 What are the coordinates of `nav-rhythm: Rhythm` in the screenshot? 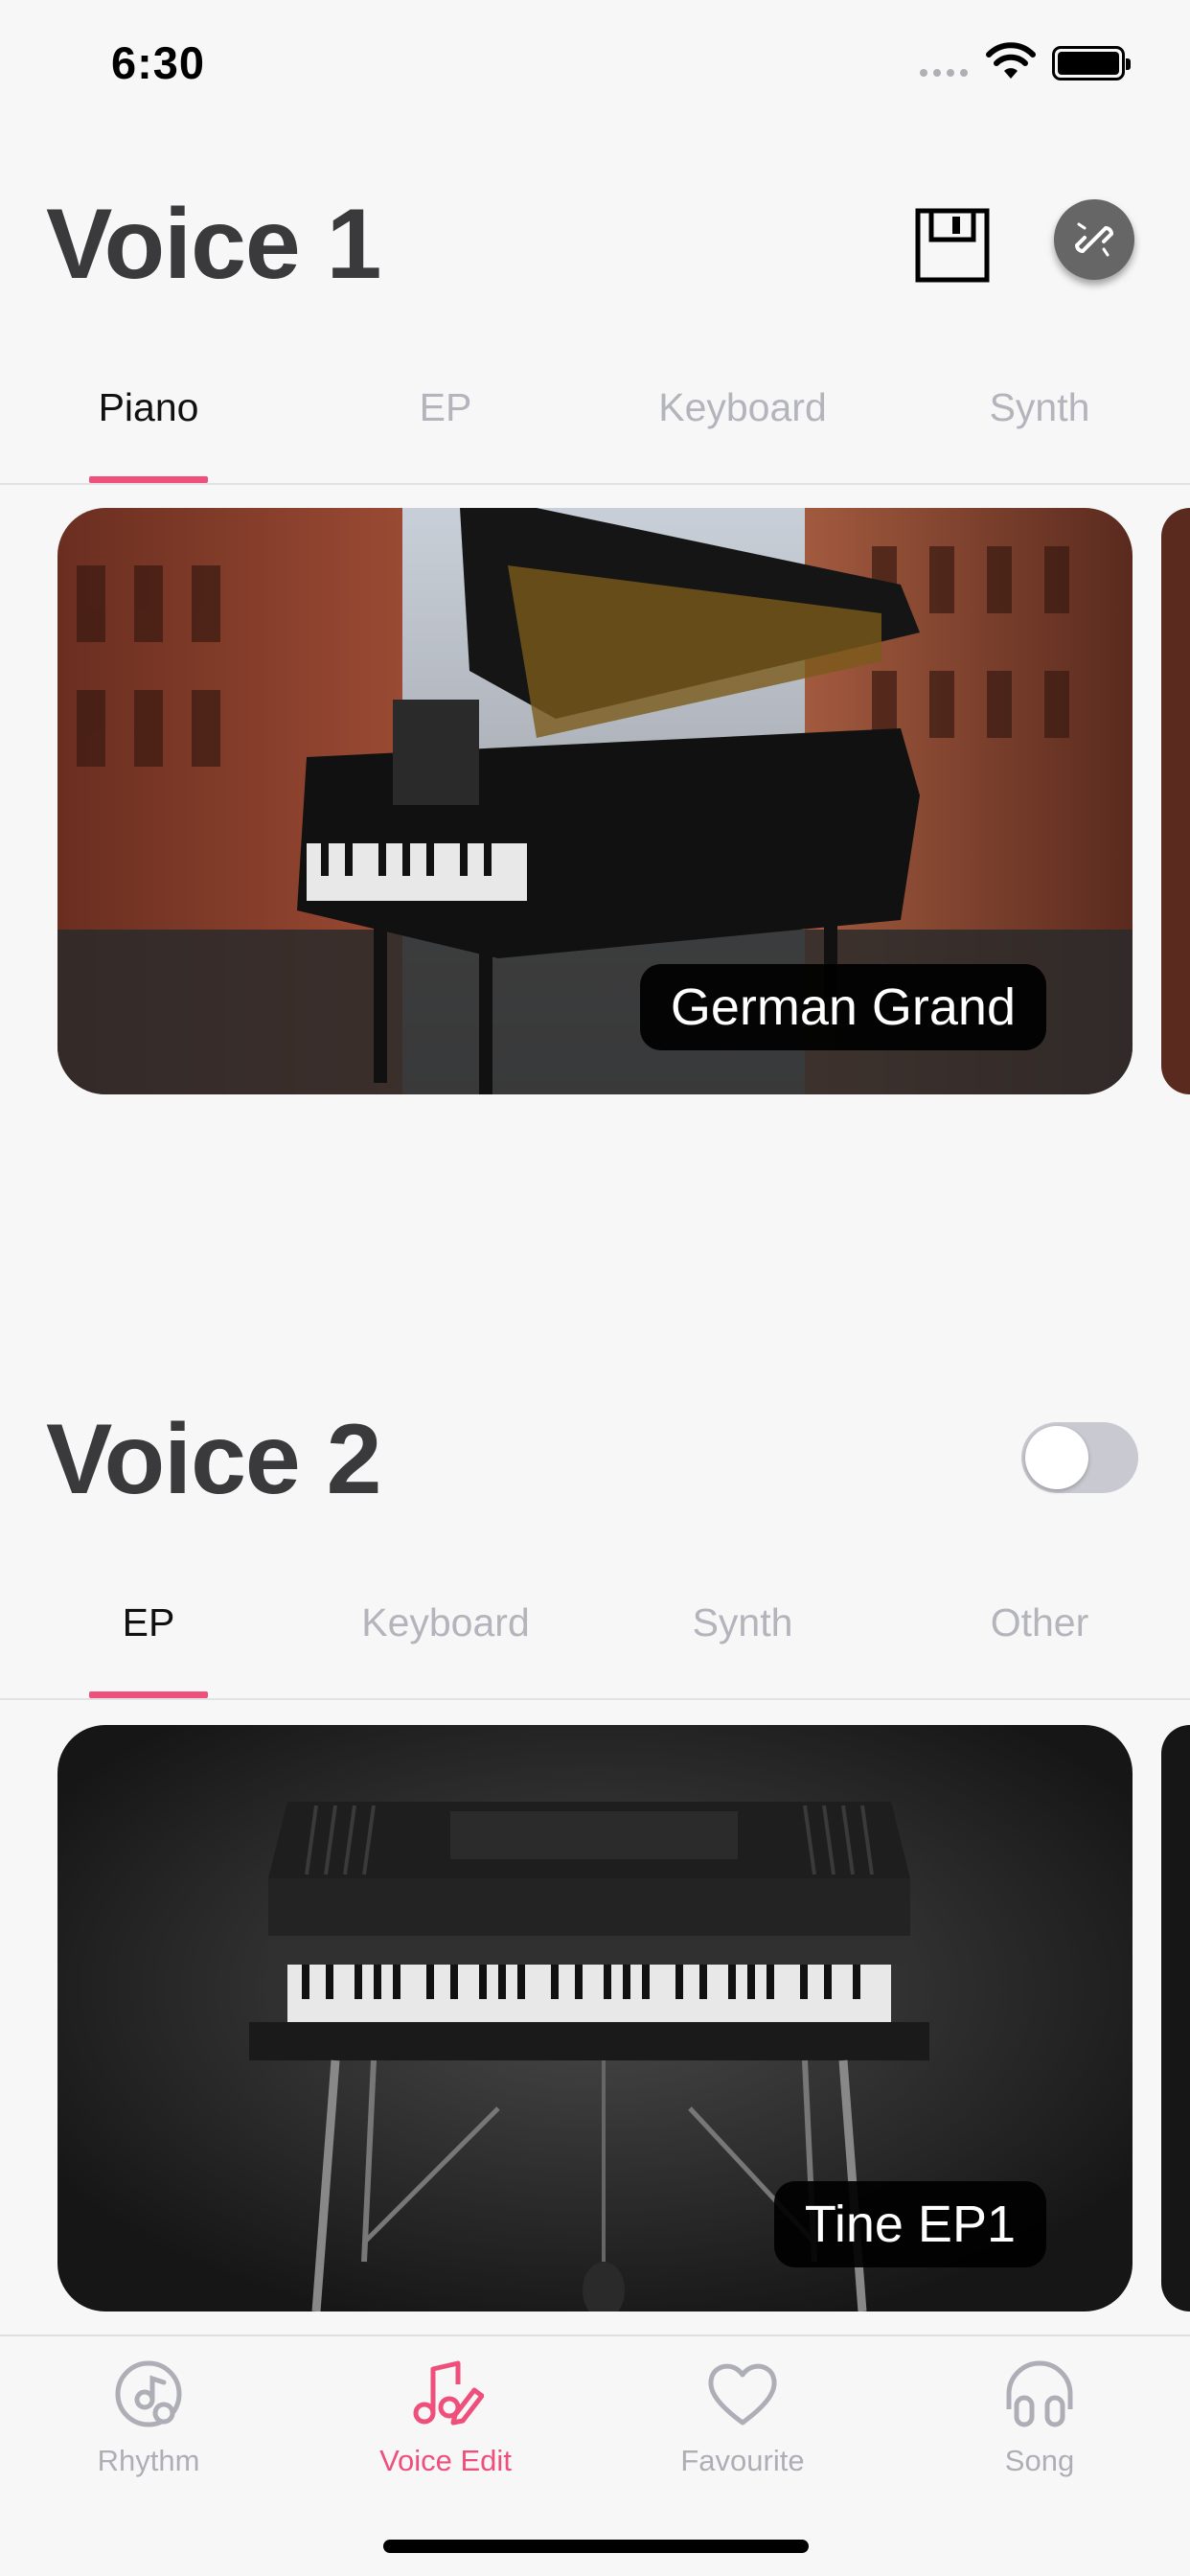 It's located at (148, 2417).